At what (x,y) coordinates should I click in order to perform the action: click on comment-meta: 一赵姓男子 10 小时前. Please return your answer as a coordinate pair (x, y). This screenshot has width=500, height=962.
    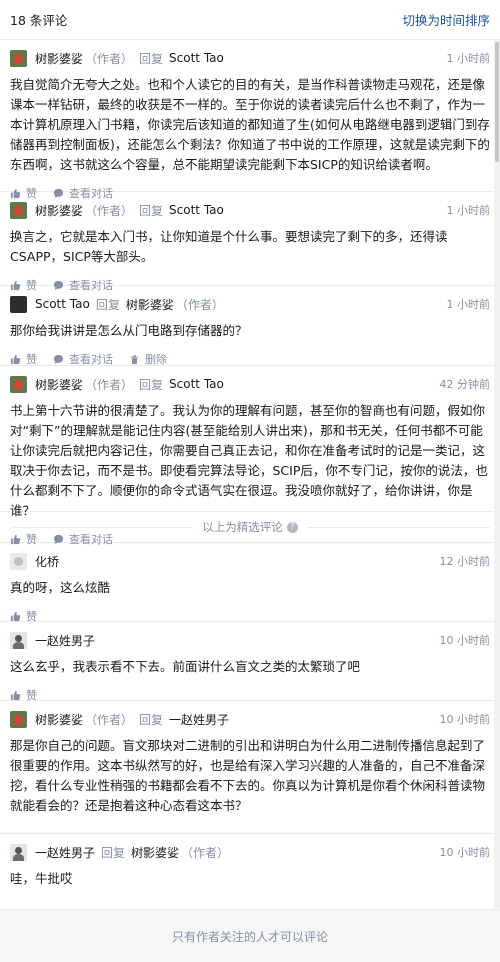
    Looking at the image, I should click on (250, 640).